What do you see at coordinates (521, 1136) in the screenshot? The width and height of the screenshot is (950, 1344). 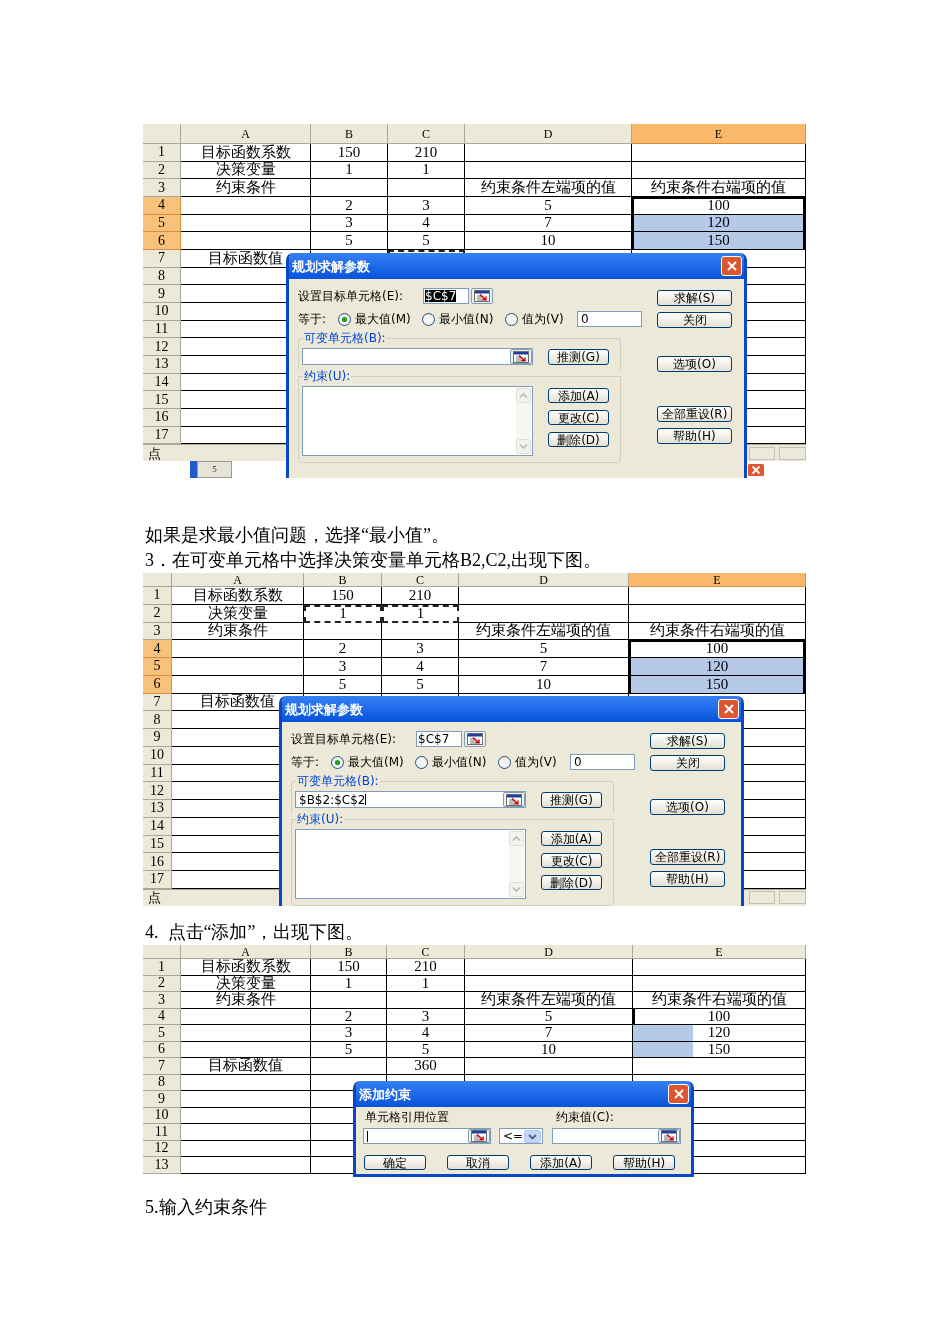 I see `operator-dropdown: <=` at bounding box center [521, 1136].